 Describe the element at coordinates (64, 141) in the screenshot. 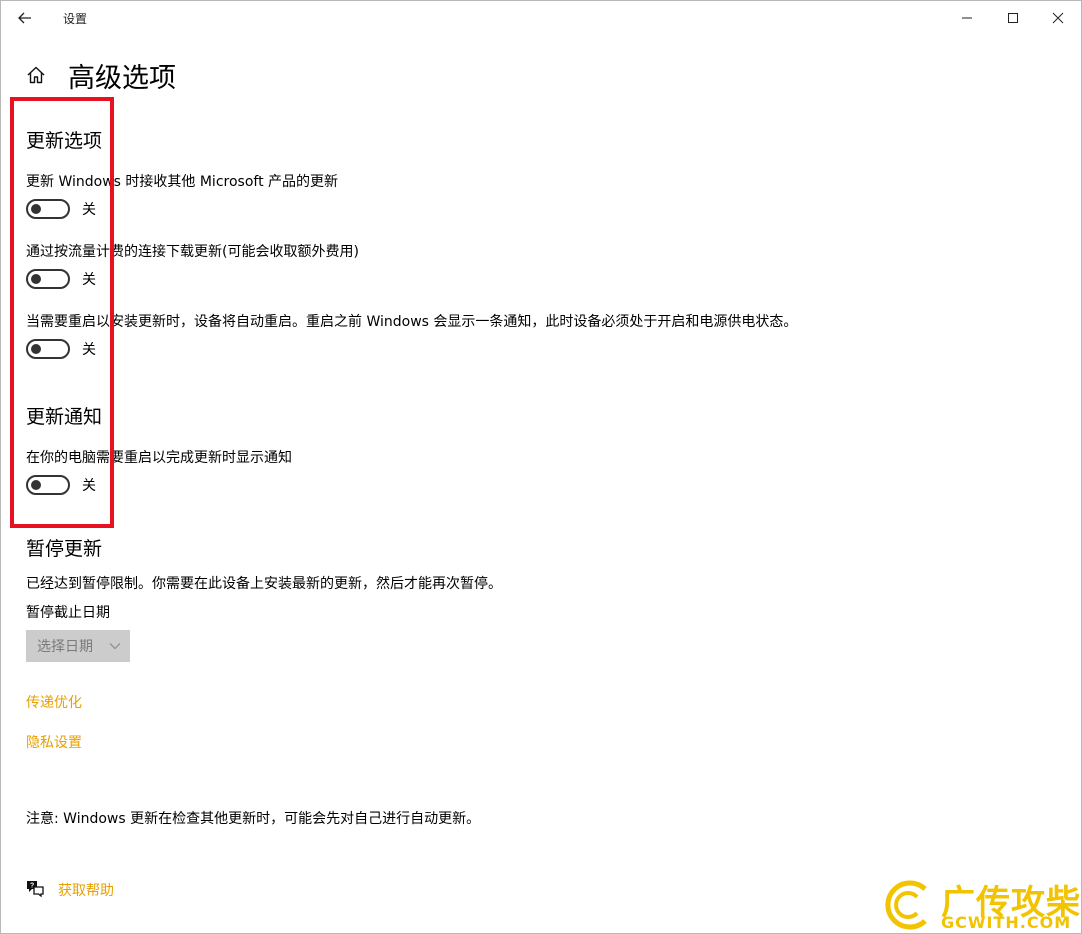

I see `update-options-heading: 更新选项` at that location.